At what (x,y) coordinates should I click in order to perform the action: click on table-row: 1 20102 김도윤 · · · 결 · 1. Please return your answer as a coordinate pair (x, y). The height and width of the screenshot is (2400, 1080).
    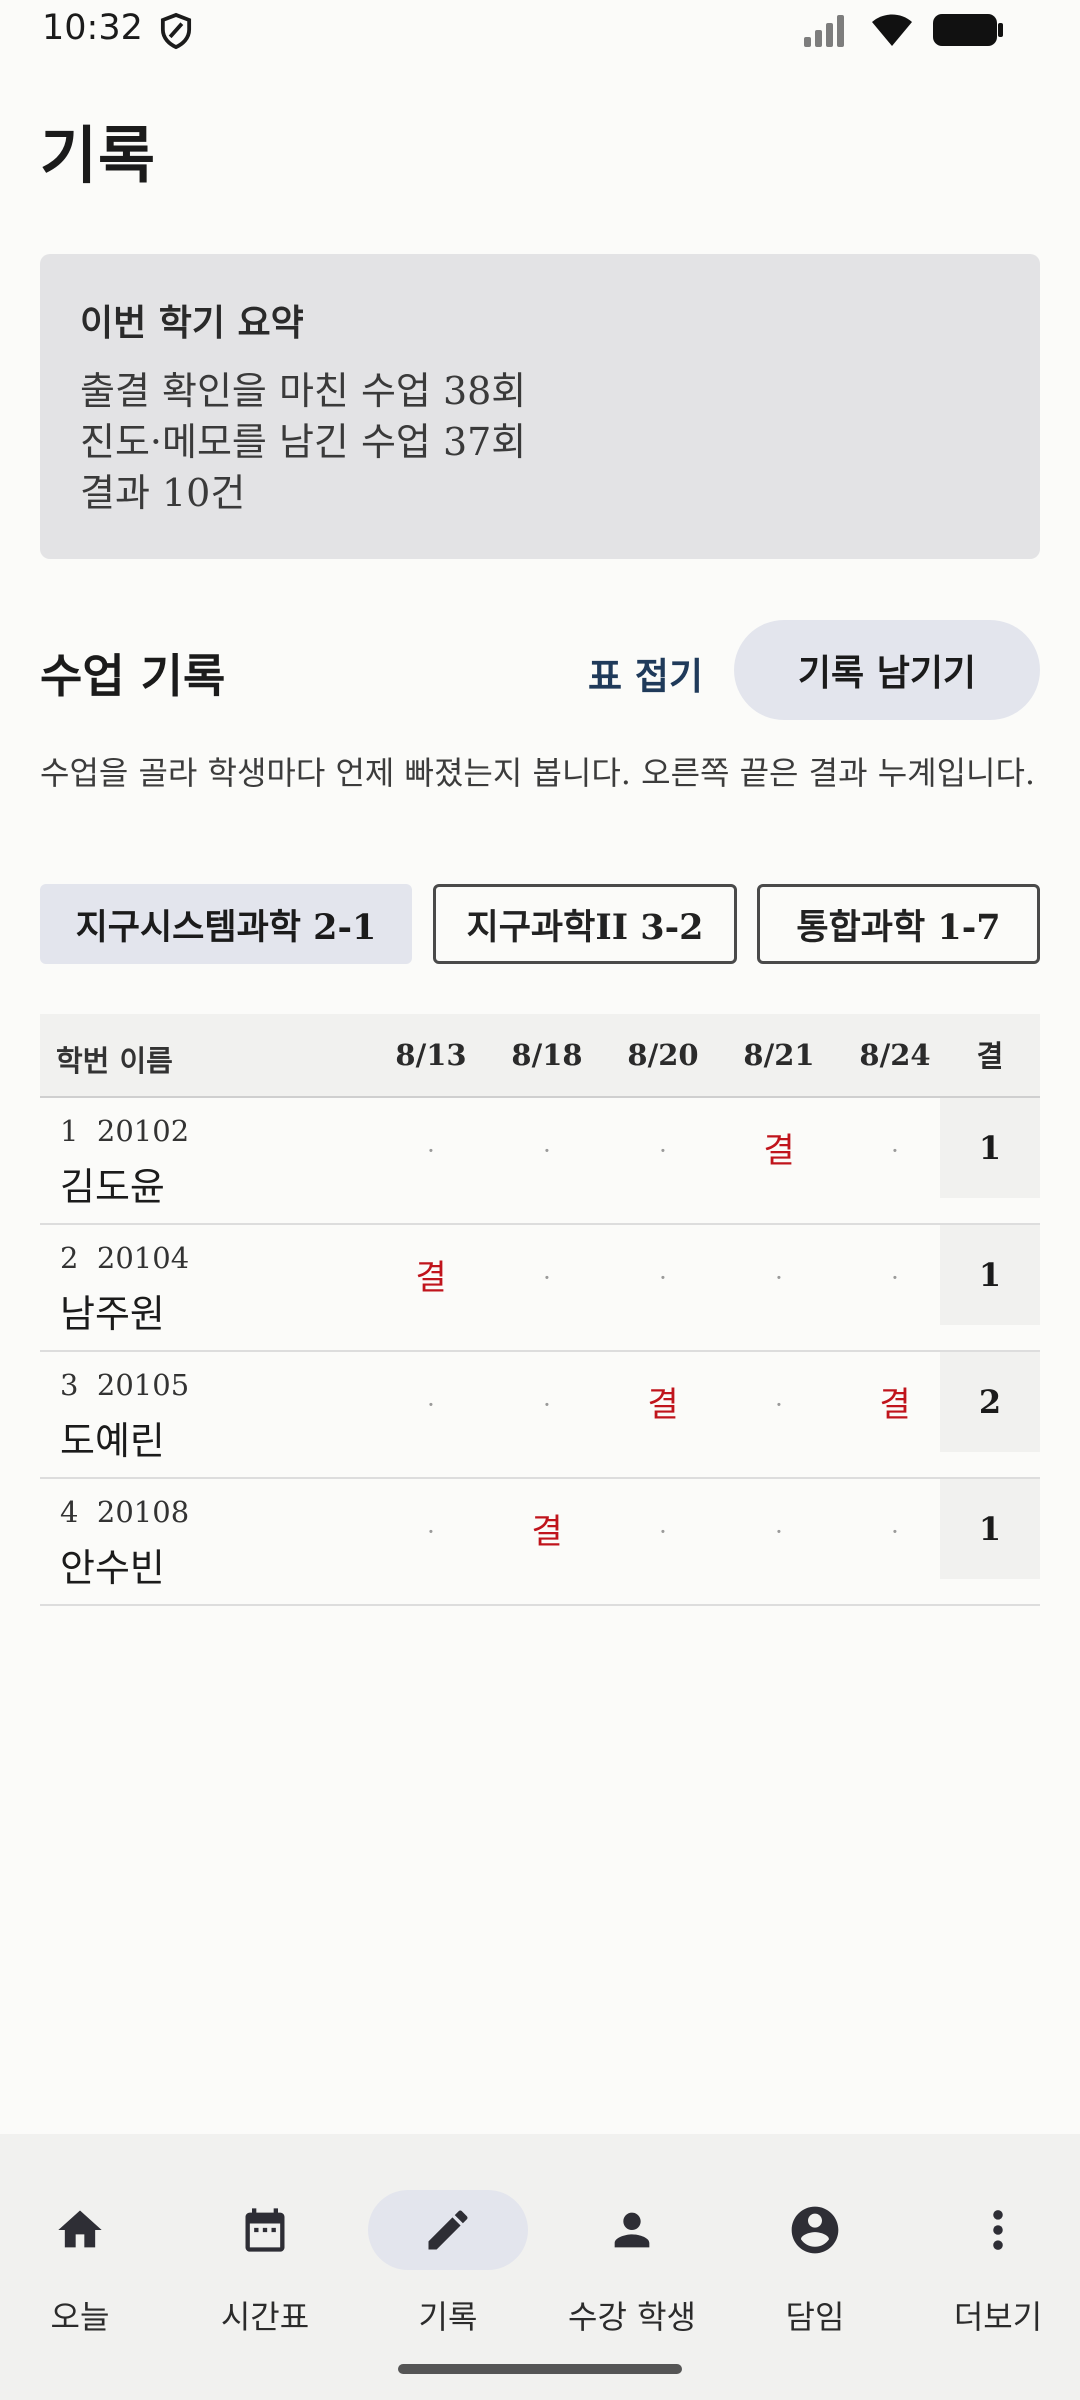
    Looking at the image, I should click on (540, 1161).